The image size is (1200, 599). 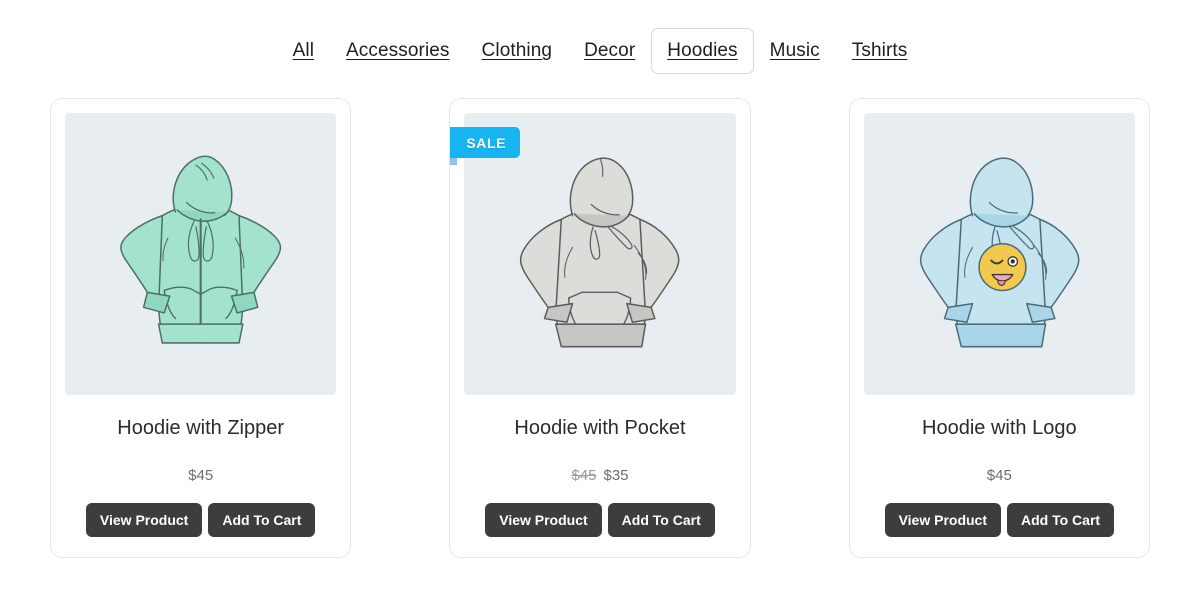 What do you see at coordinates (201, 428) in the screenshot?
I see `product-title: Hoodie with Zipper` at bounding box center [201, 428].